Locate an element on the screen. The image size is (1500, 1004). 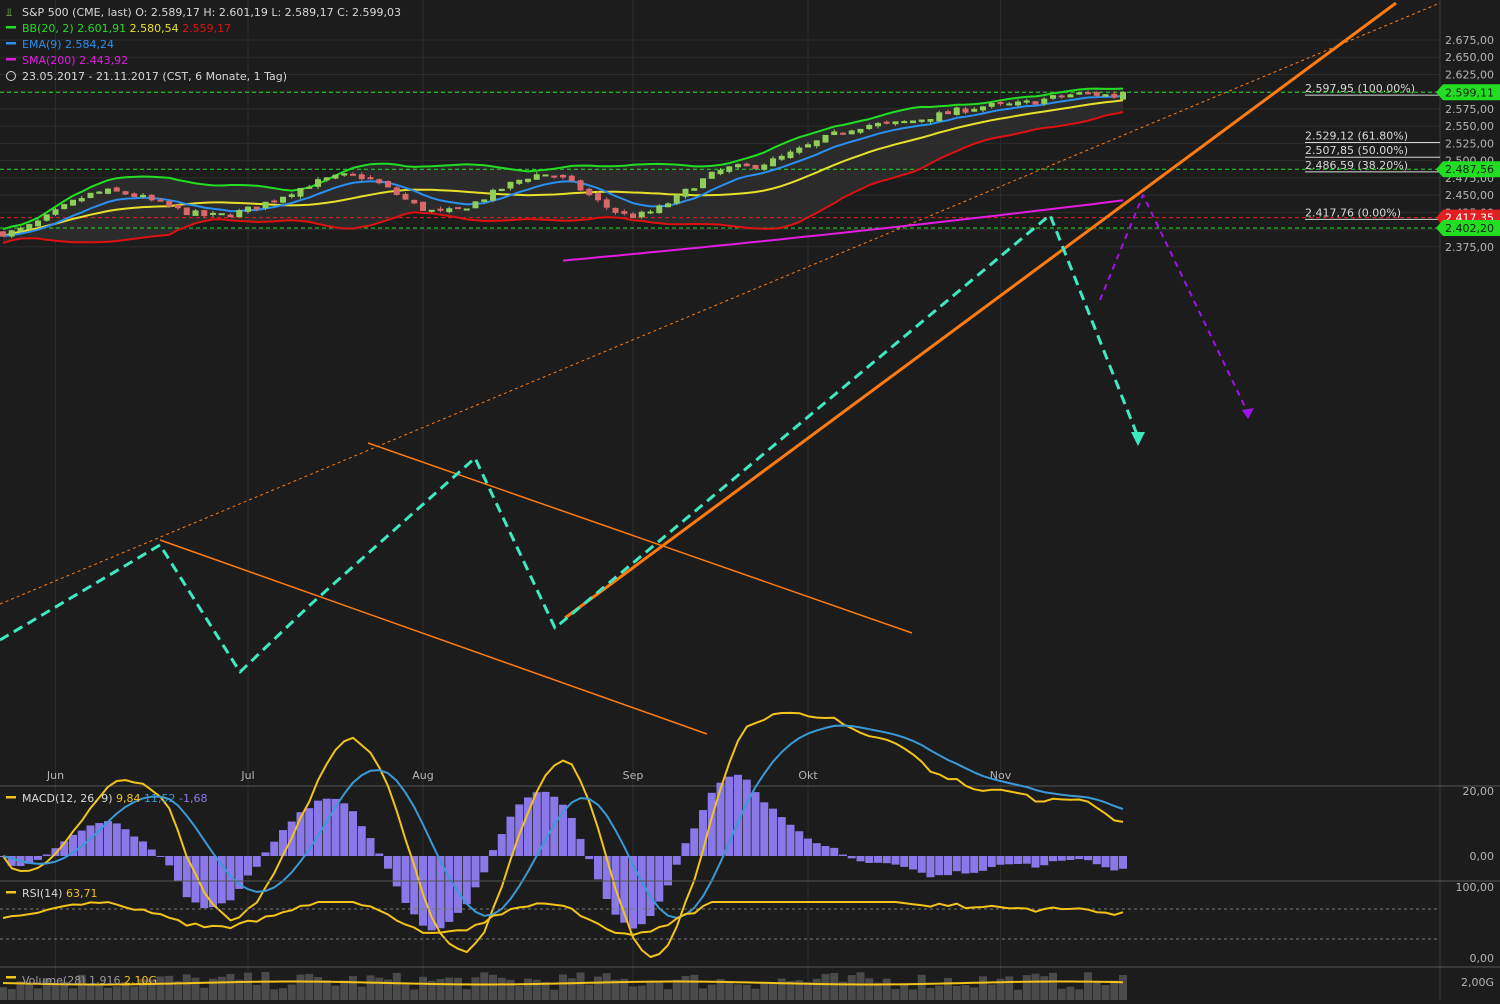
legend-part: 2.601,91 is located at coordinates (103, 28).